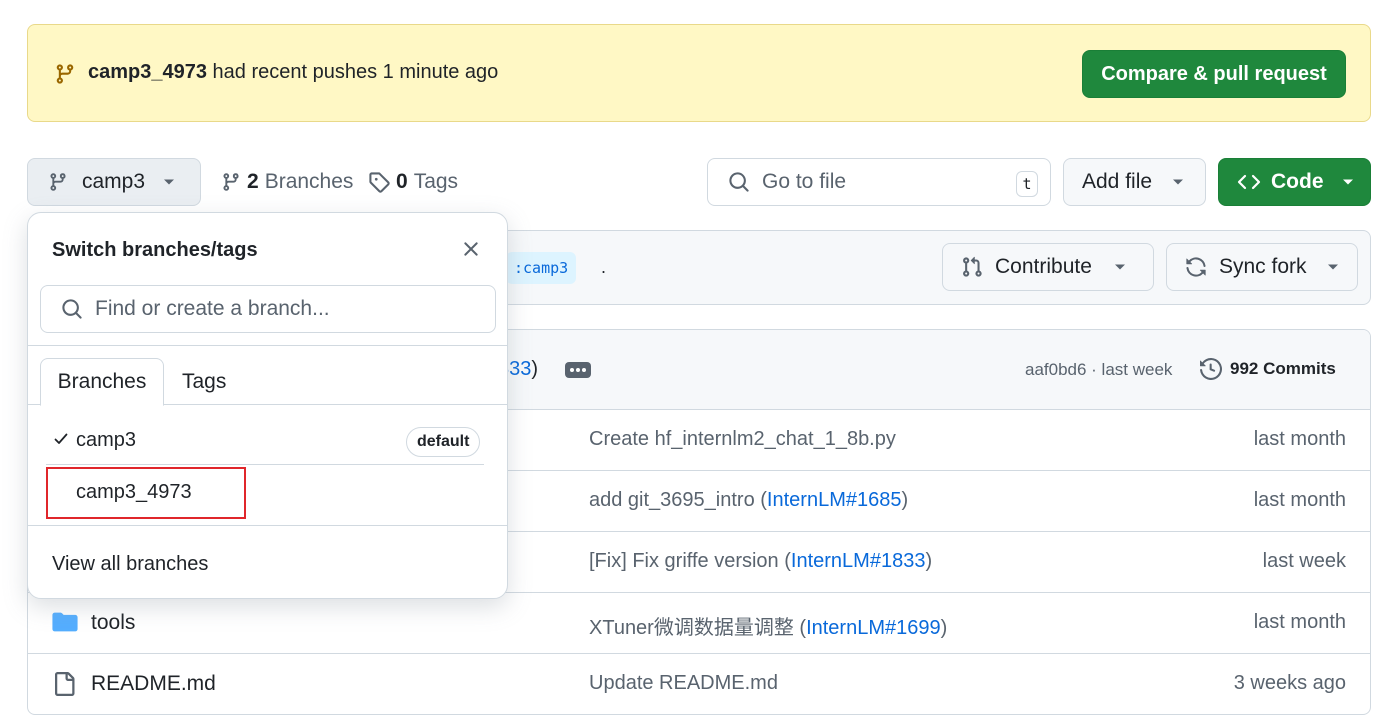 The height and width of the screenshot is (724, 1392). Describe the element at coordinates (153, 684) in the screenshot. I see `file-name: README.md` at that location.